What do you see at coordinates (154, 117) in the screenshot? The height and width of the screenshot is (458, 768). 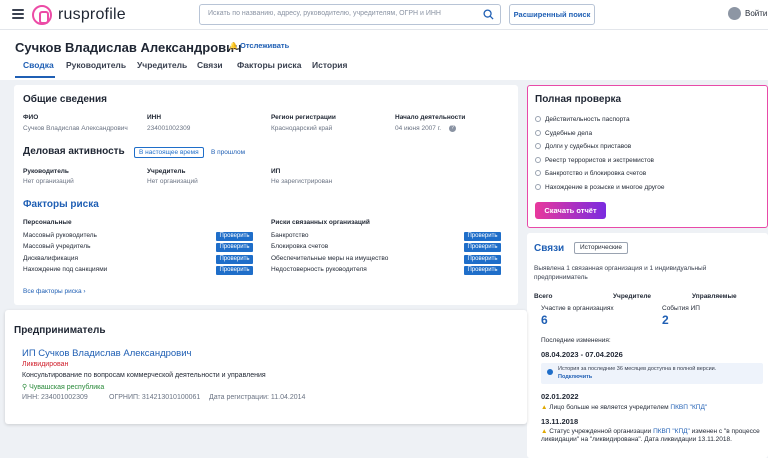 I see `inn-label: ИНН` at bounding box center [154, 117].